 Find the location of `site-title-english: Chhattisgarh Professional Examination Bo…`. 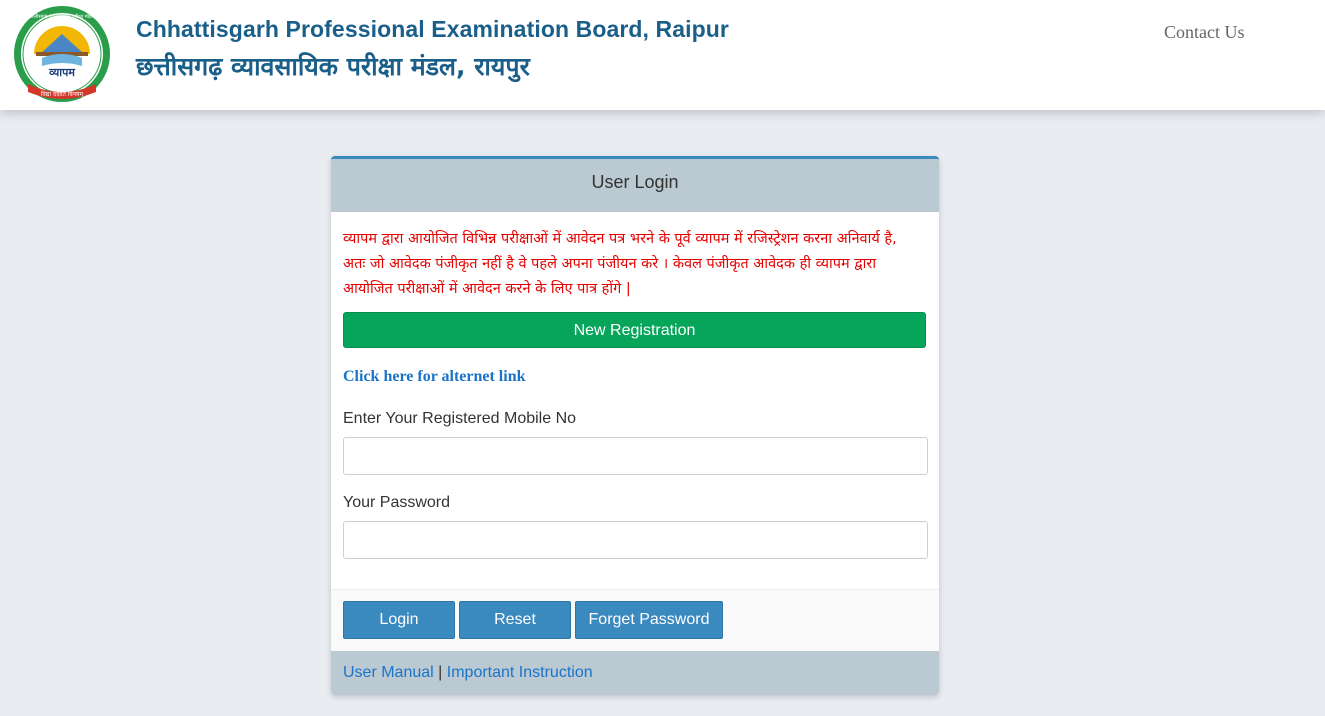

site-title-english: Chhattisgarh Professional Examination Bo… is located at coordinates (432, 29).